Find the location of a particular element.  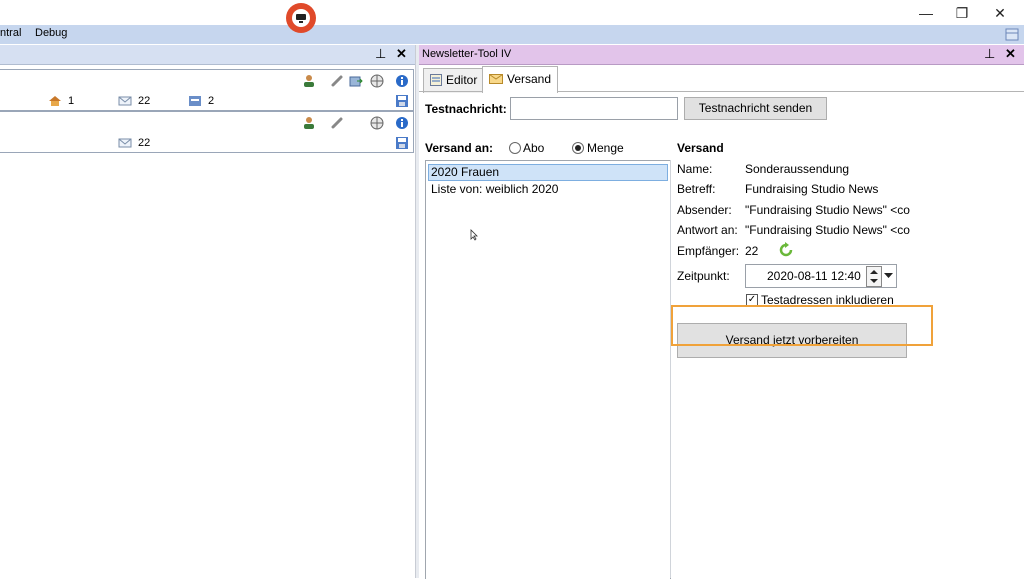

radio-abo is located at coordinates (515, 148).